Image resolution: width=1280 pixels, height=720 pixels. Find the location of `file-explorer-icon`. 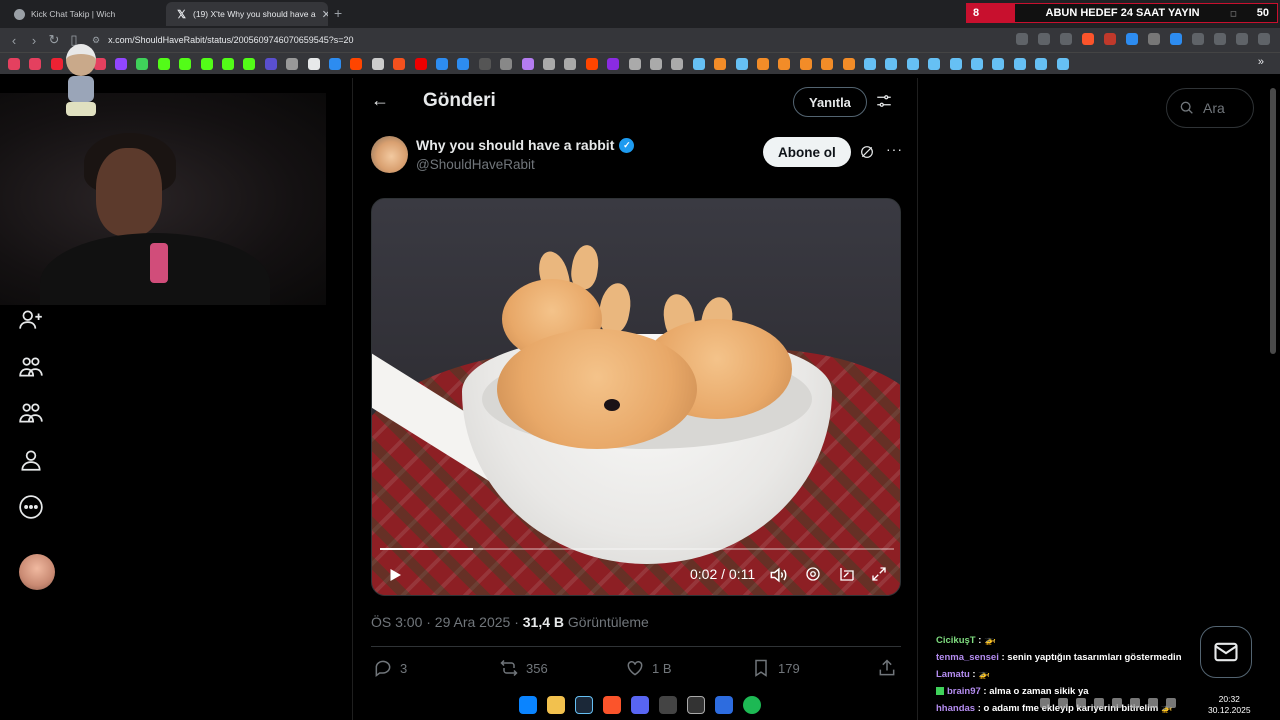

file-explorer-icon is located at coordinates (556, 705).